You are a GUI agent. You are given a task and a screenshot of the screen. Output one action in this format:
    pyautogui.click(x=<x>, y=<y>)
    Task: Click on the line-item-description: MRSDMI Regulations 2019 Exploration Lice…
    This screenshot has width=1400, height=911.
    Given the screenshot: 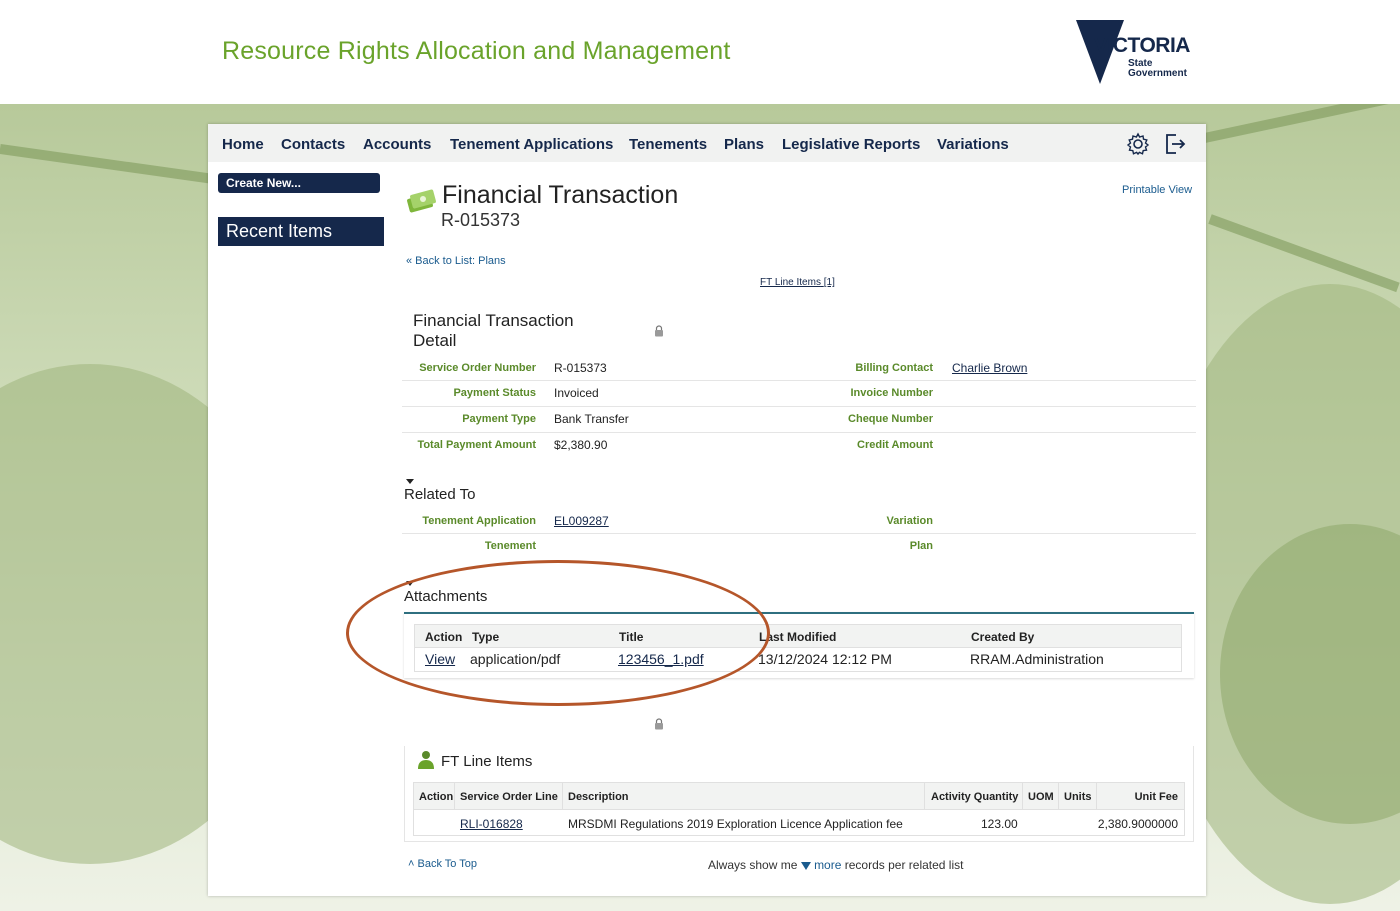 What is the action you would take?
    pyautogui.click(x=735, y=824)
    